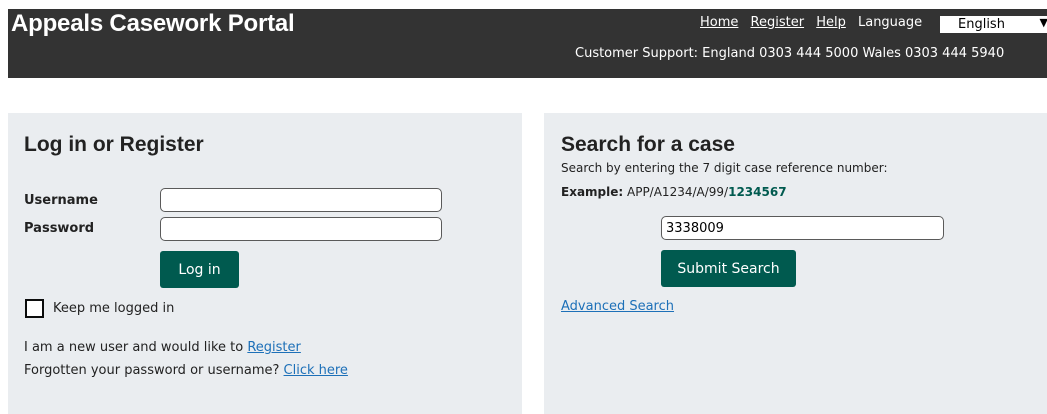 This screenshot has height=414, width=1047. What do you see at coordinates (617, 306) in the screenshot?
I see `advanced-search-link: Advanced Search` at bounding box center [617, 306].